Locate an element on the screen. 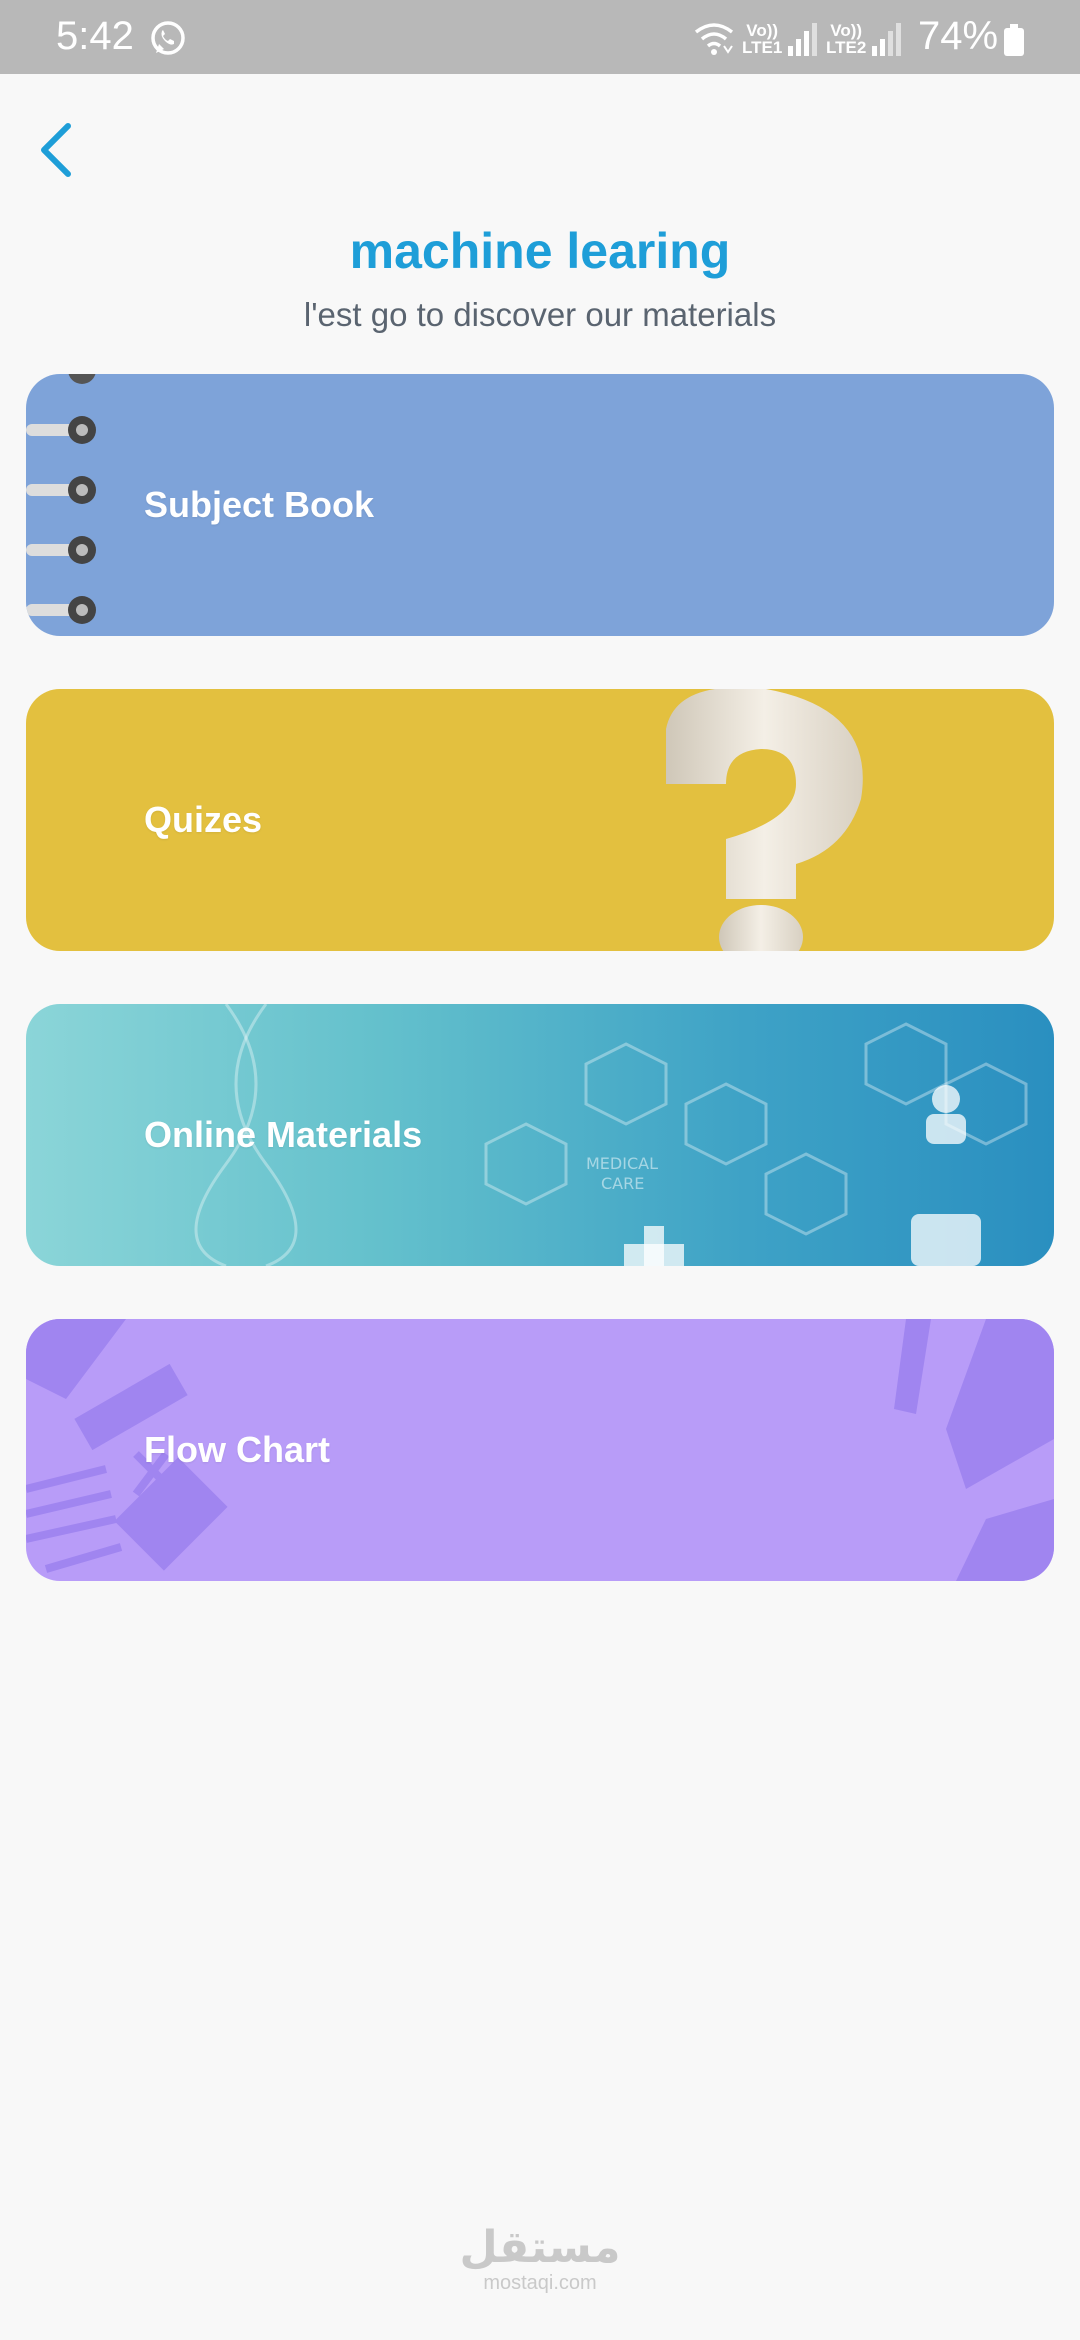  card-label: Quizes is located at coordinates (203, 819).